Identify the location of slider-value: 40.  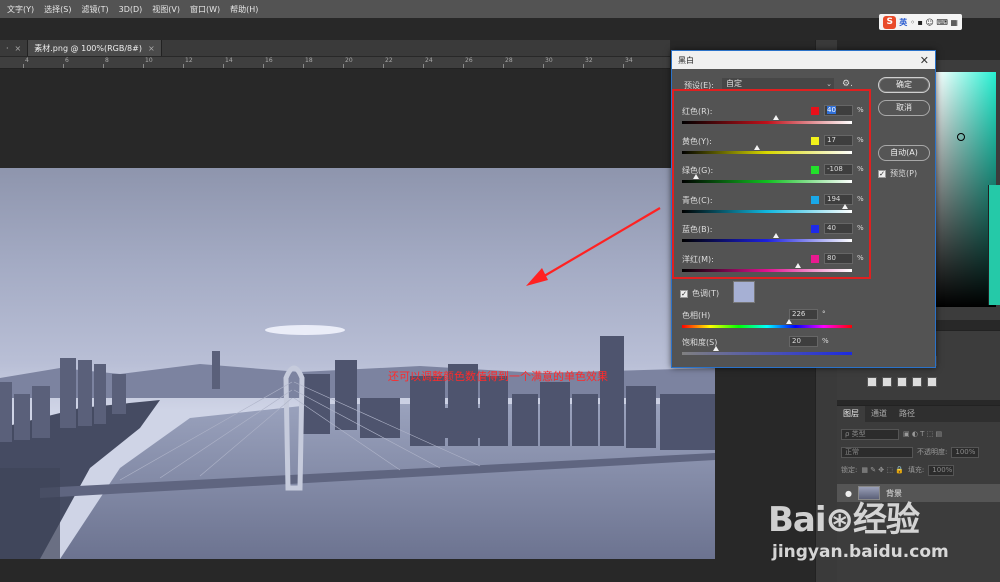
(831, 110).